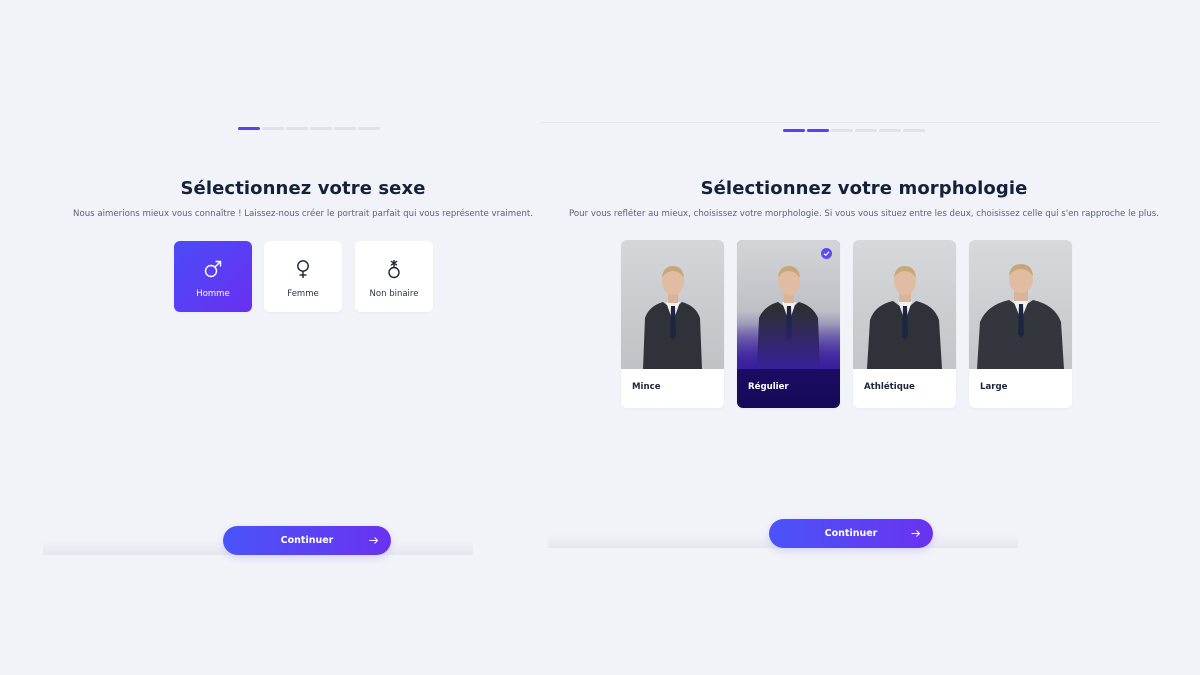 This screenshot has height=675, width=1200. What do you see at coordinates (768, 387) in the screenshot?
I see `morphology-option-label: Régulier` at bounding box center [768, 387].